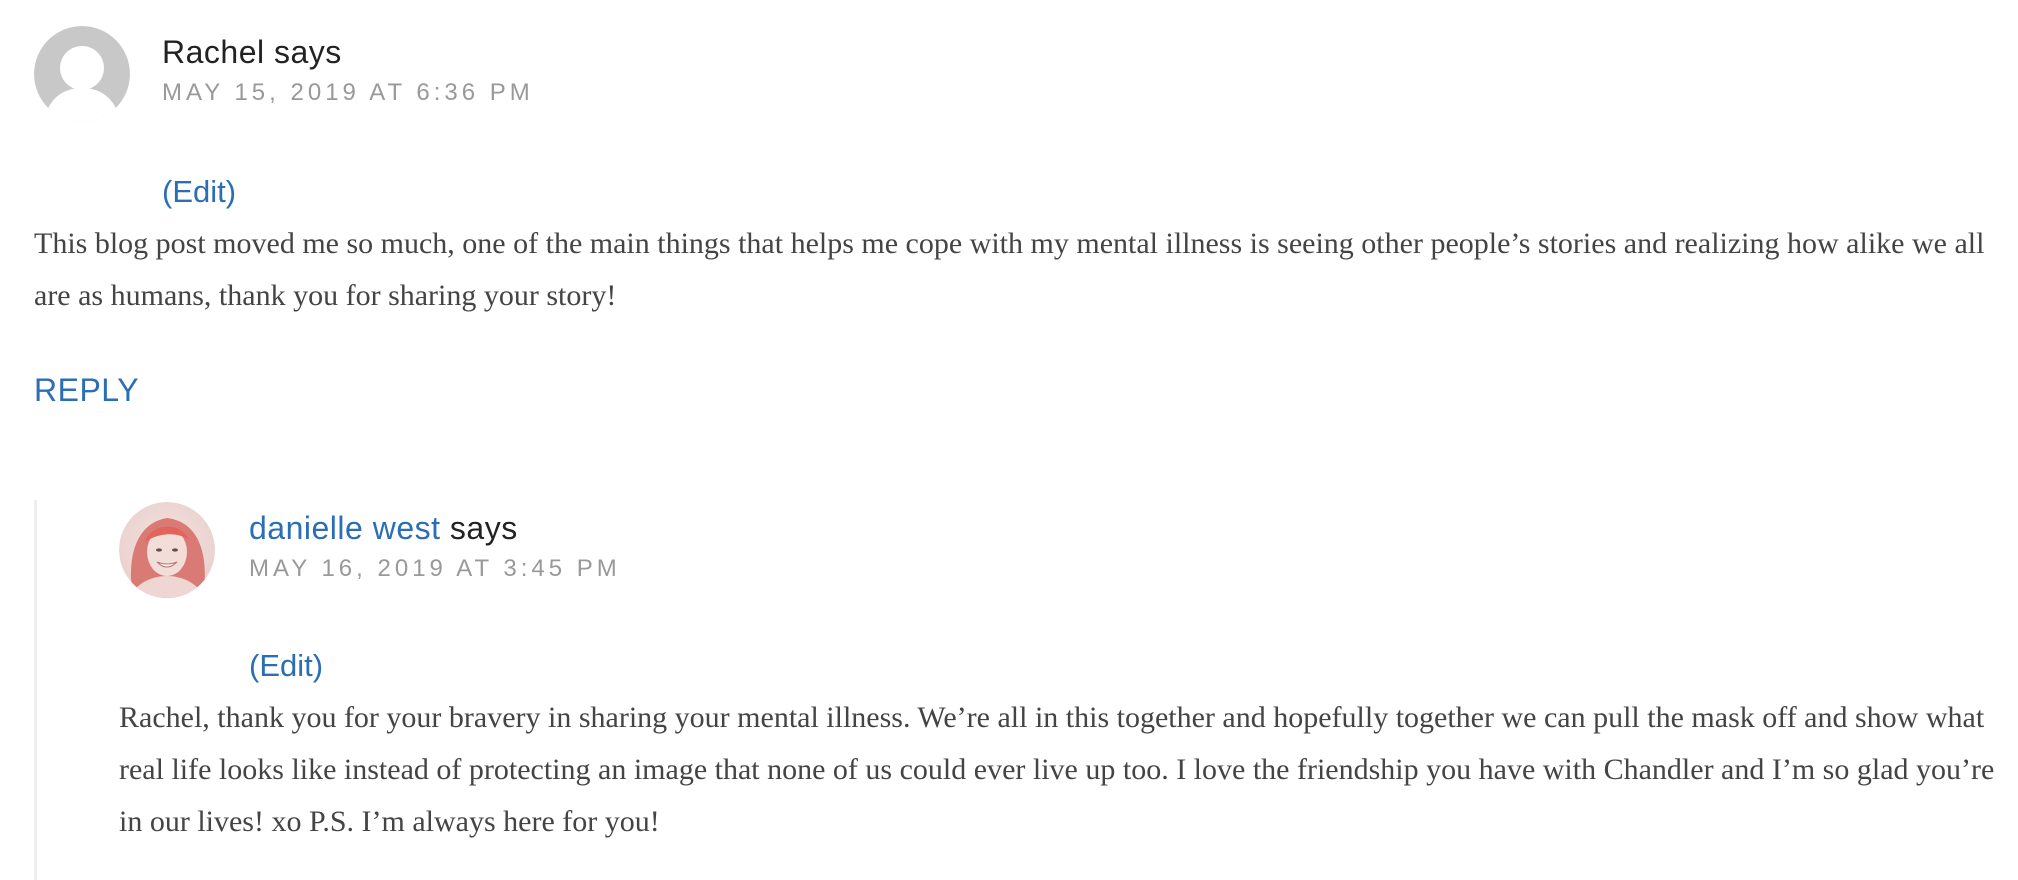  I want to click on comment-author: danielle west says, so click(435, 528).